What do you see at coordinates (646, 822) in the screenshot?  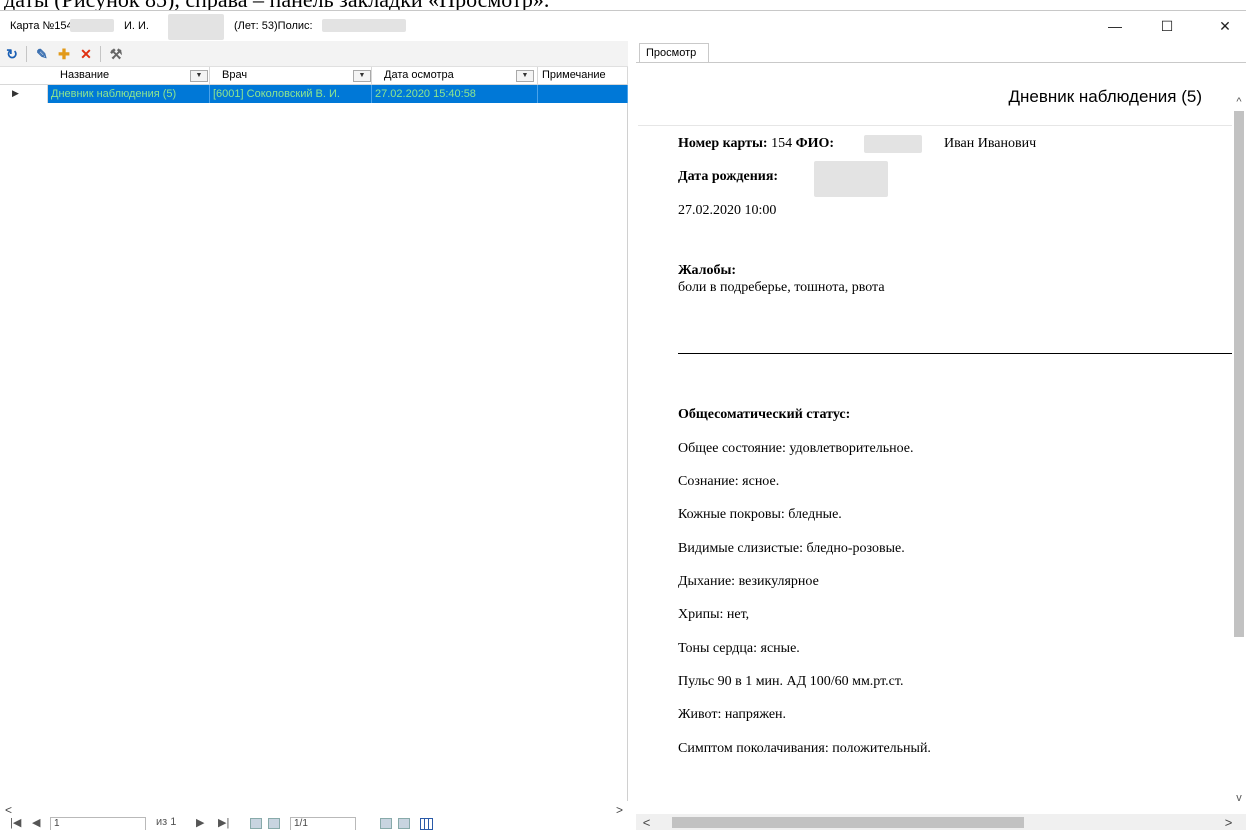 I see `scroll-left-arrow-icon: <` at bounding box center [646, 822].